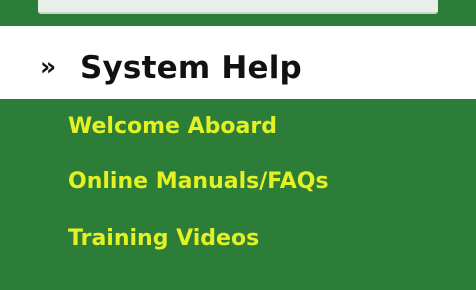 Image resolution: width=476 pixels, height=290 pixels. Describe the element at coordinates (191, 68) in the screenshot. I see `section-title: System Help` at that location.